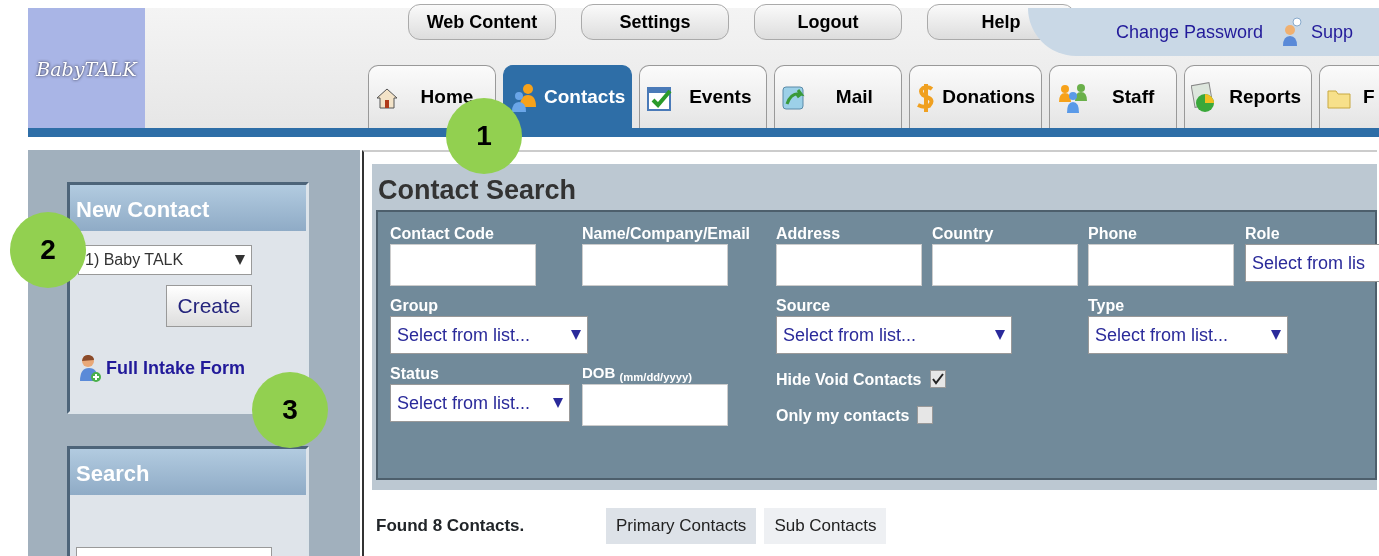  Describe the element at coordinates (568, 97) in the screenshot. I see `nav-tab: Contacts` at that location.